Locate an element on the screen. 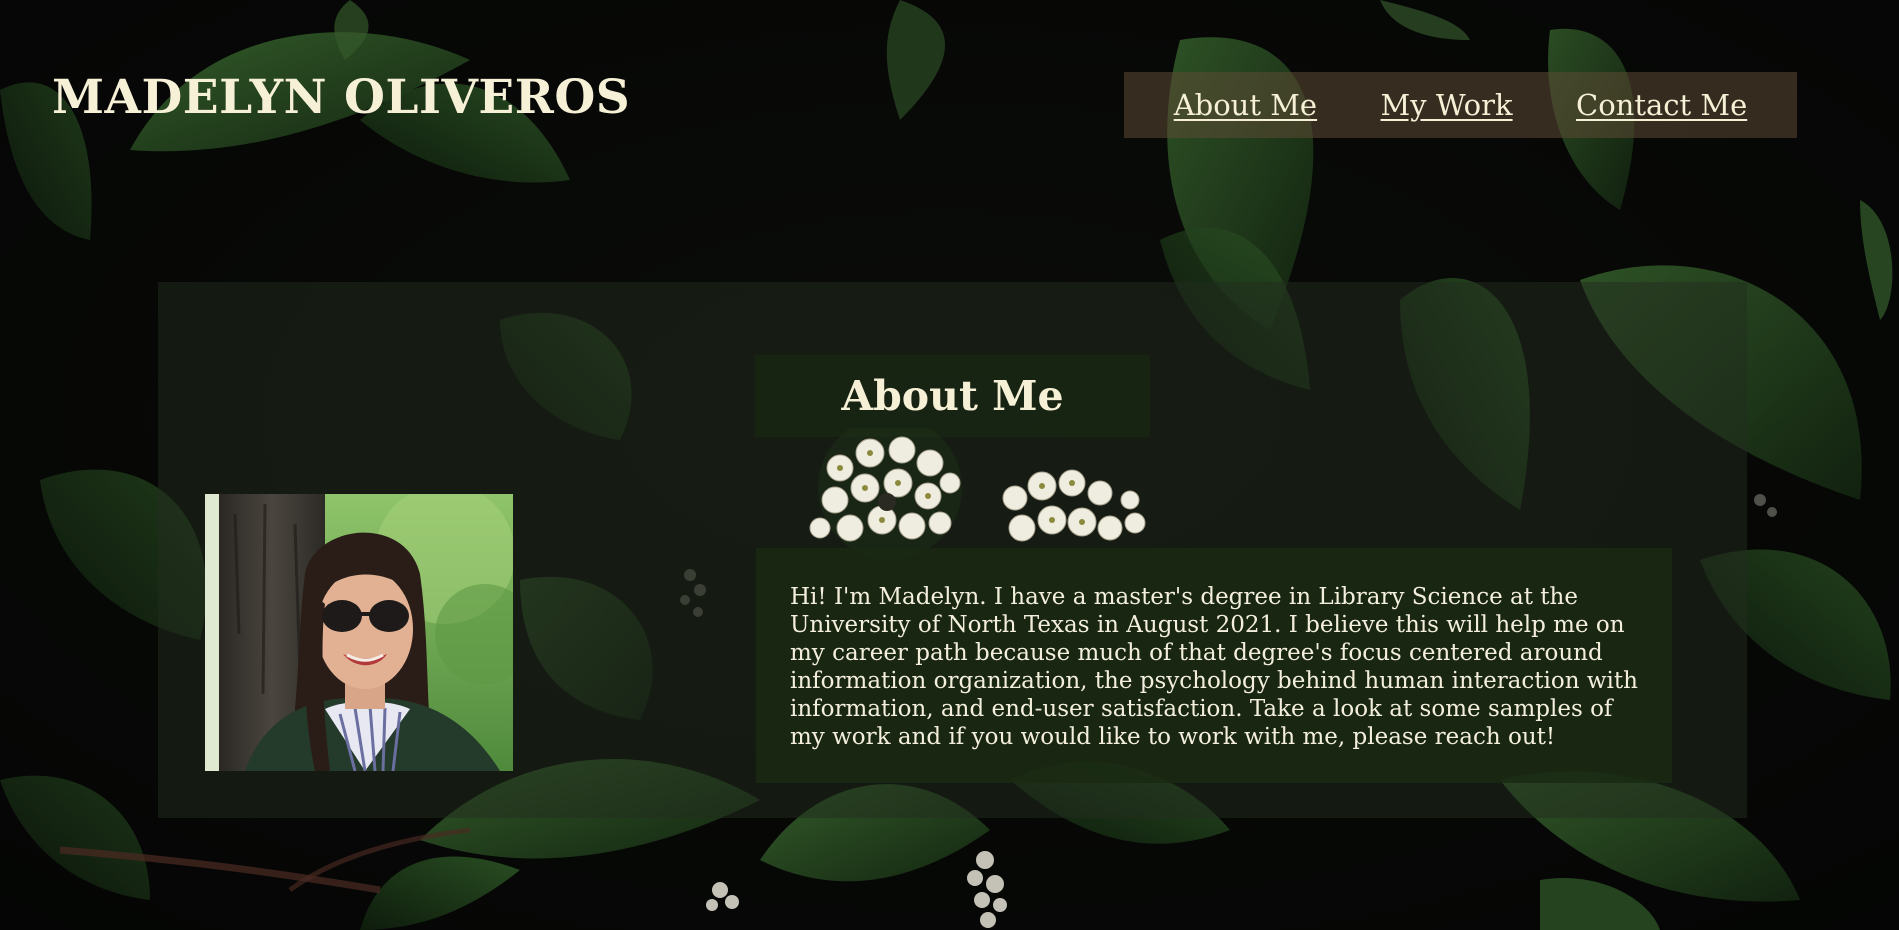  nav-my-work-link: My Work is located at coordinates (1447, 105).